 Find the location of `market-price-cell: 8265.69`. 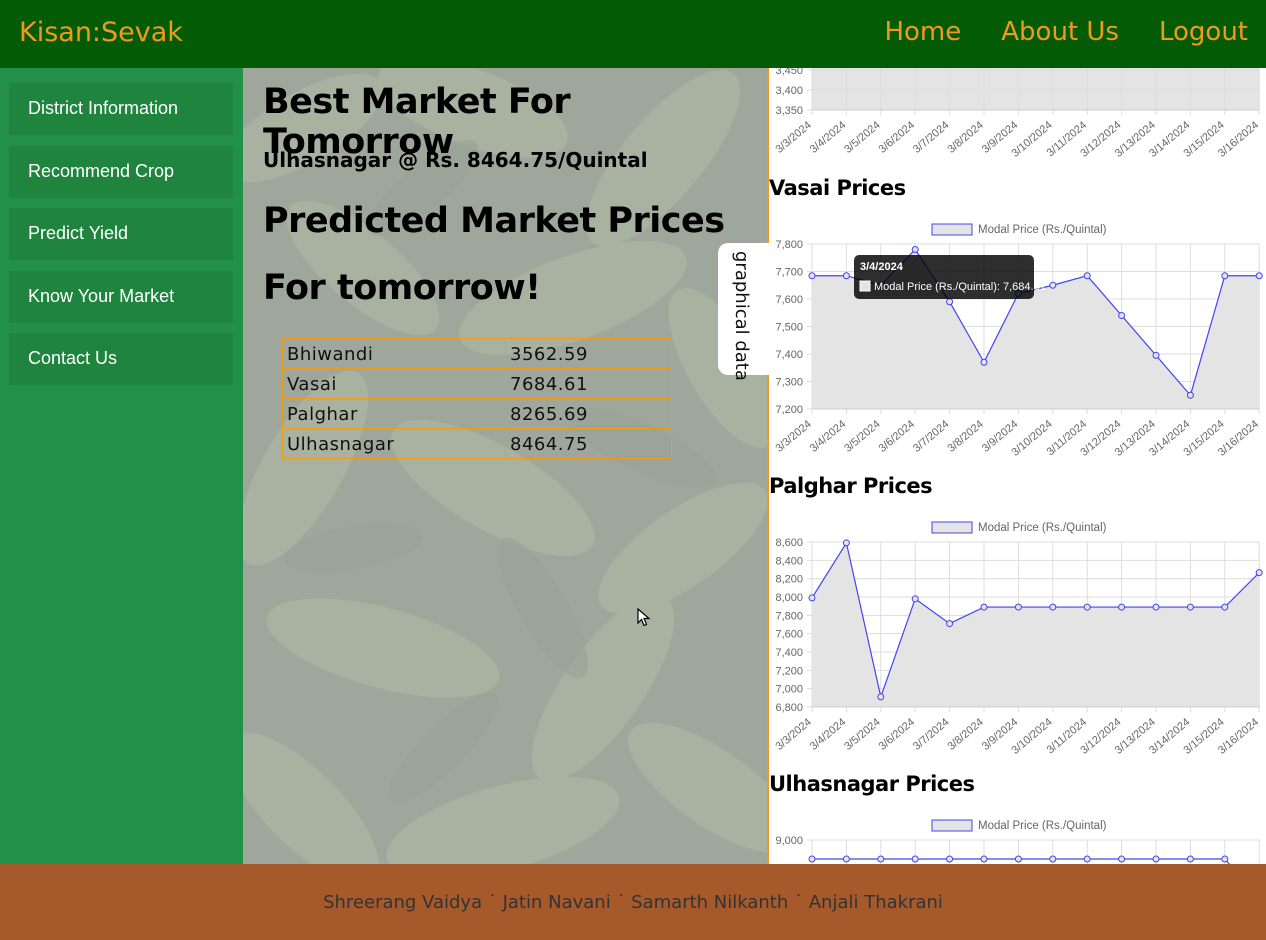

market-price-cell: 8265.69 is located at coordinates (588, 413).